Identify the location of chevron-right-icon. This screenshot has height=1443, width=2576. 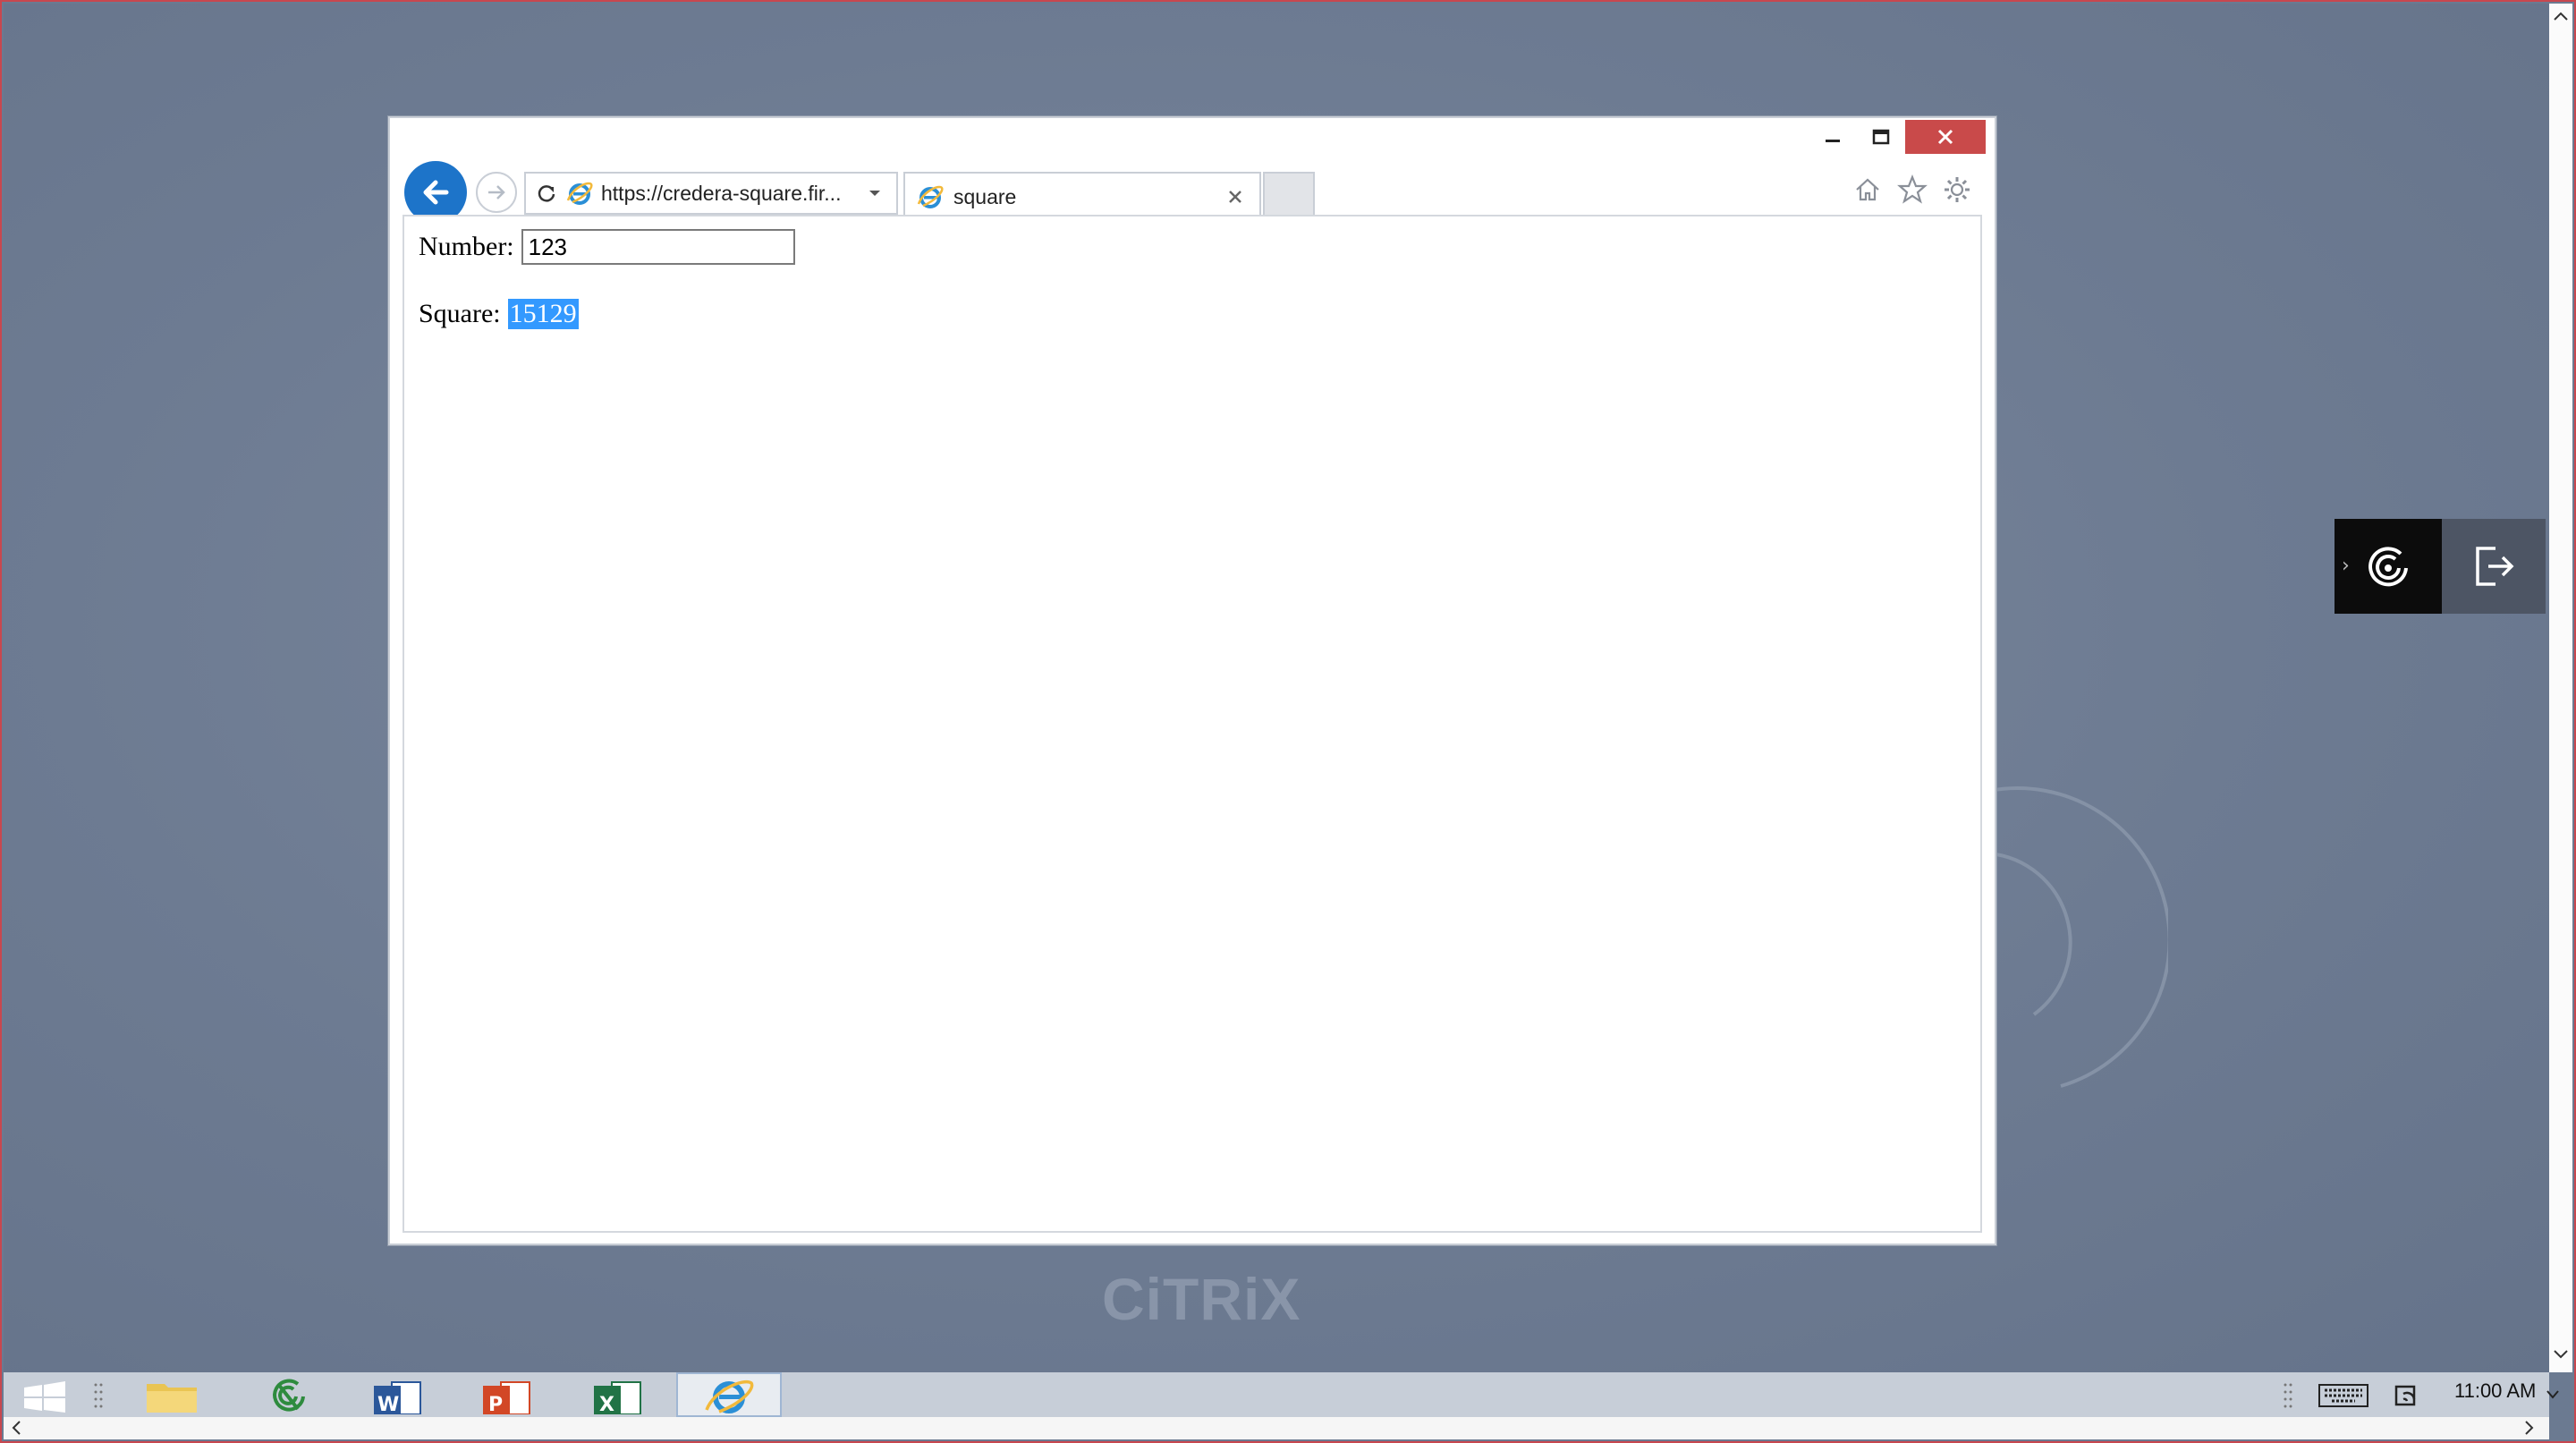
(2529, 1428).